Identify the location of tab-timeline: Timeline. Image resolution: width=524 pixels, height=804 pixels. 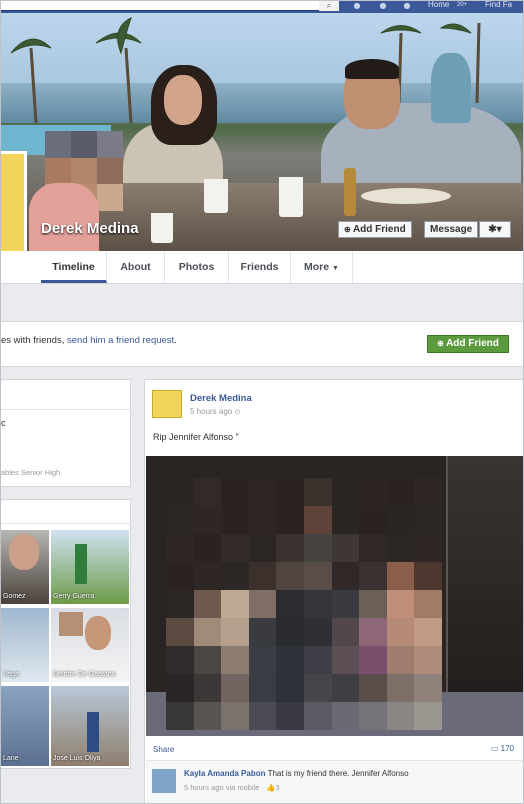
(74, 267).